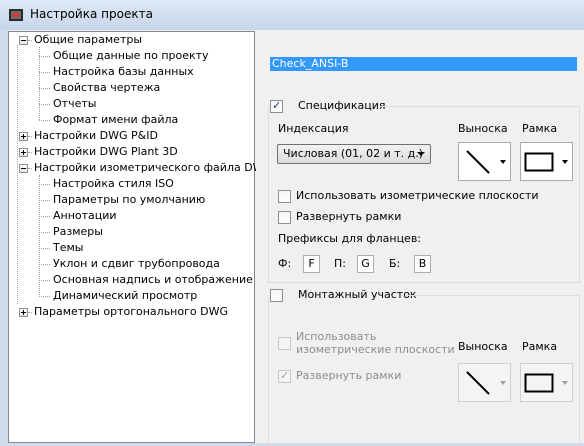 The width and height of the screenshot is (584, 446). What do you see at coordinates (284, 376) in the screenshot?
I see `spool-expand-frames-checkbox` at bounding box center [284, 376].